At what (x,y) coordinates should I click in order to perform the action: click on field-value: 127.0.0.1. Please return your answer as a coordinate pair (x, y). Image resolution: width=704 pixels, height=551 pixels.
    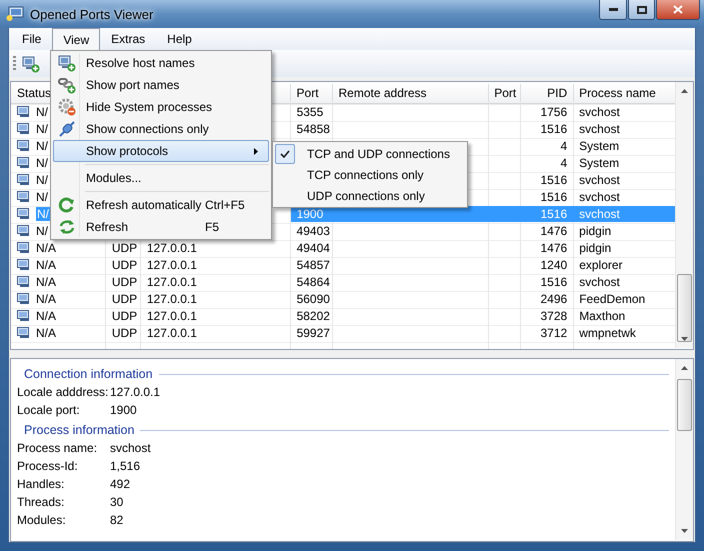
    Looking at the image, I should click on (135, 392).